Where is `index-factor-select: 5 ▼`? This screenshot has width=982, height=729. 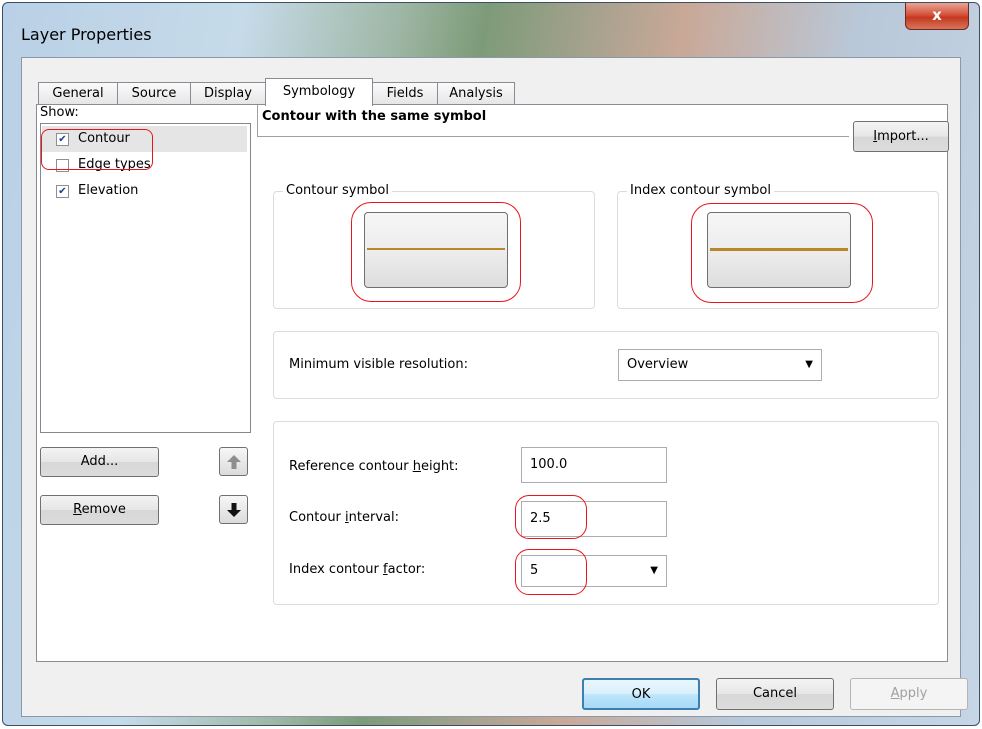
index-factor-select: 5 ▼ is located at coordinates (594, 571).